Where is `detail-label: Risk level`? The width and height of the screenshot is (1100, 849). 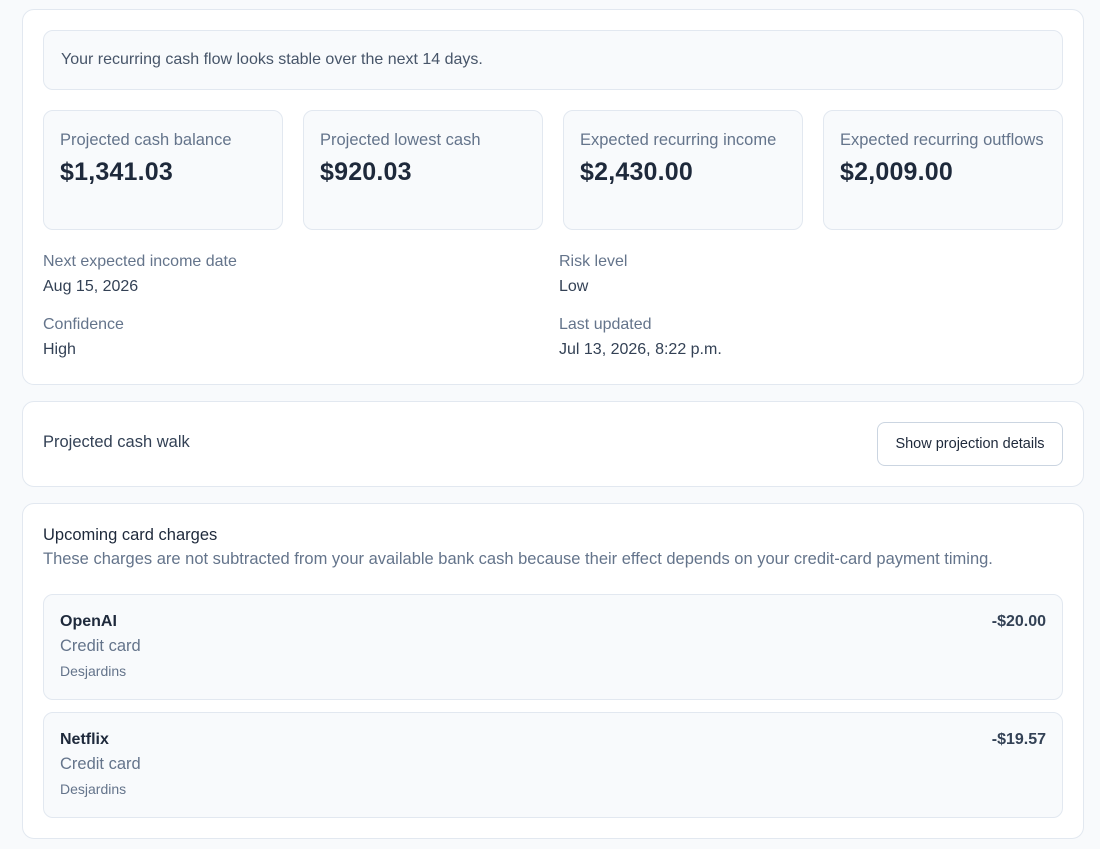 detail-label: Risk level is located at coordinates (593, 261).